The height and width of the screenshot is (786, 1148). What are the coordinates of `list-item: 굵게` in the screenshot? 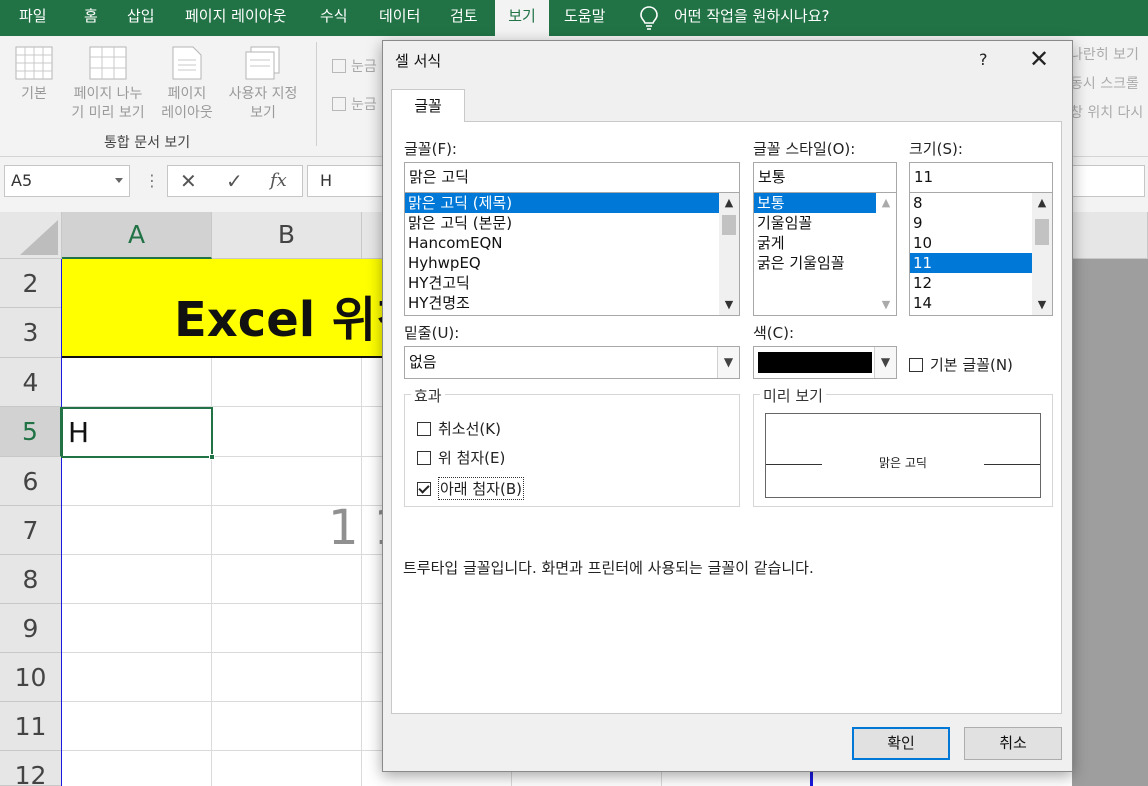 It's located at (825, 243).